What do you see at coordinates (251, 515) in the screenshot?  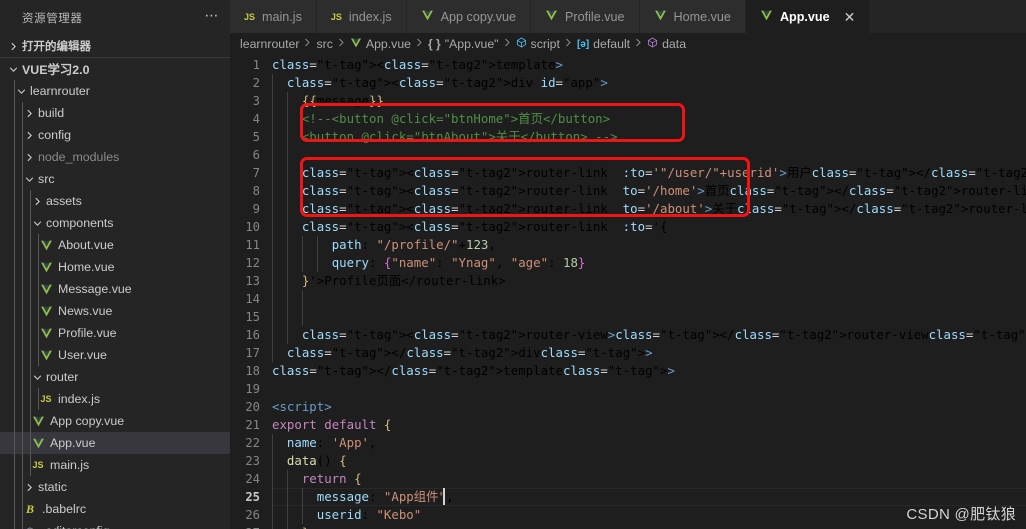 I see `line-number: 26` at bounding box center [251, 515].